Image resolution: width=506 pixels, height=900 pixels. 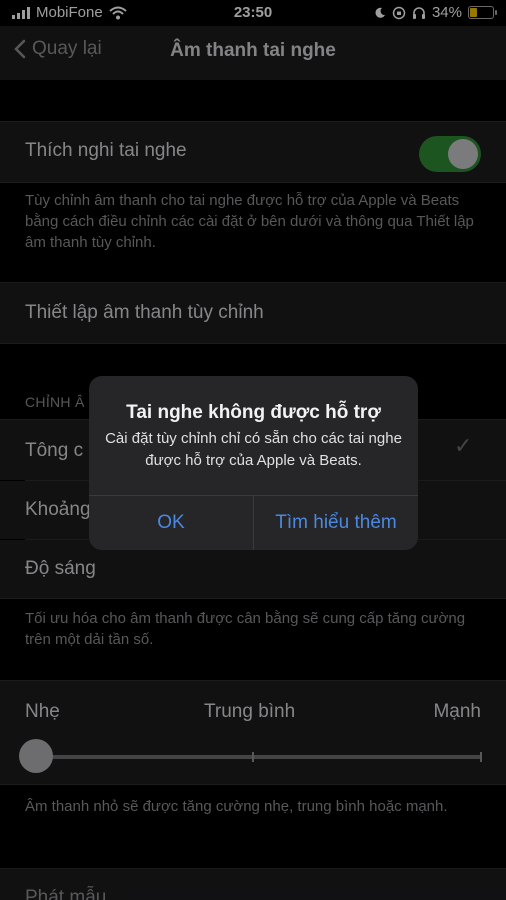 I want to click on alert-title: Tai nghe không được hỗ trợ, so click(x=253, y=412).